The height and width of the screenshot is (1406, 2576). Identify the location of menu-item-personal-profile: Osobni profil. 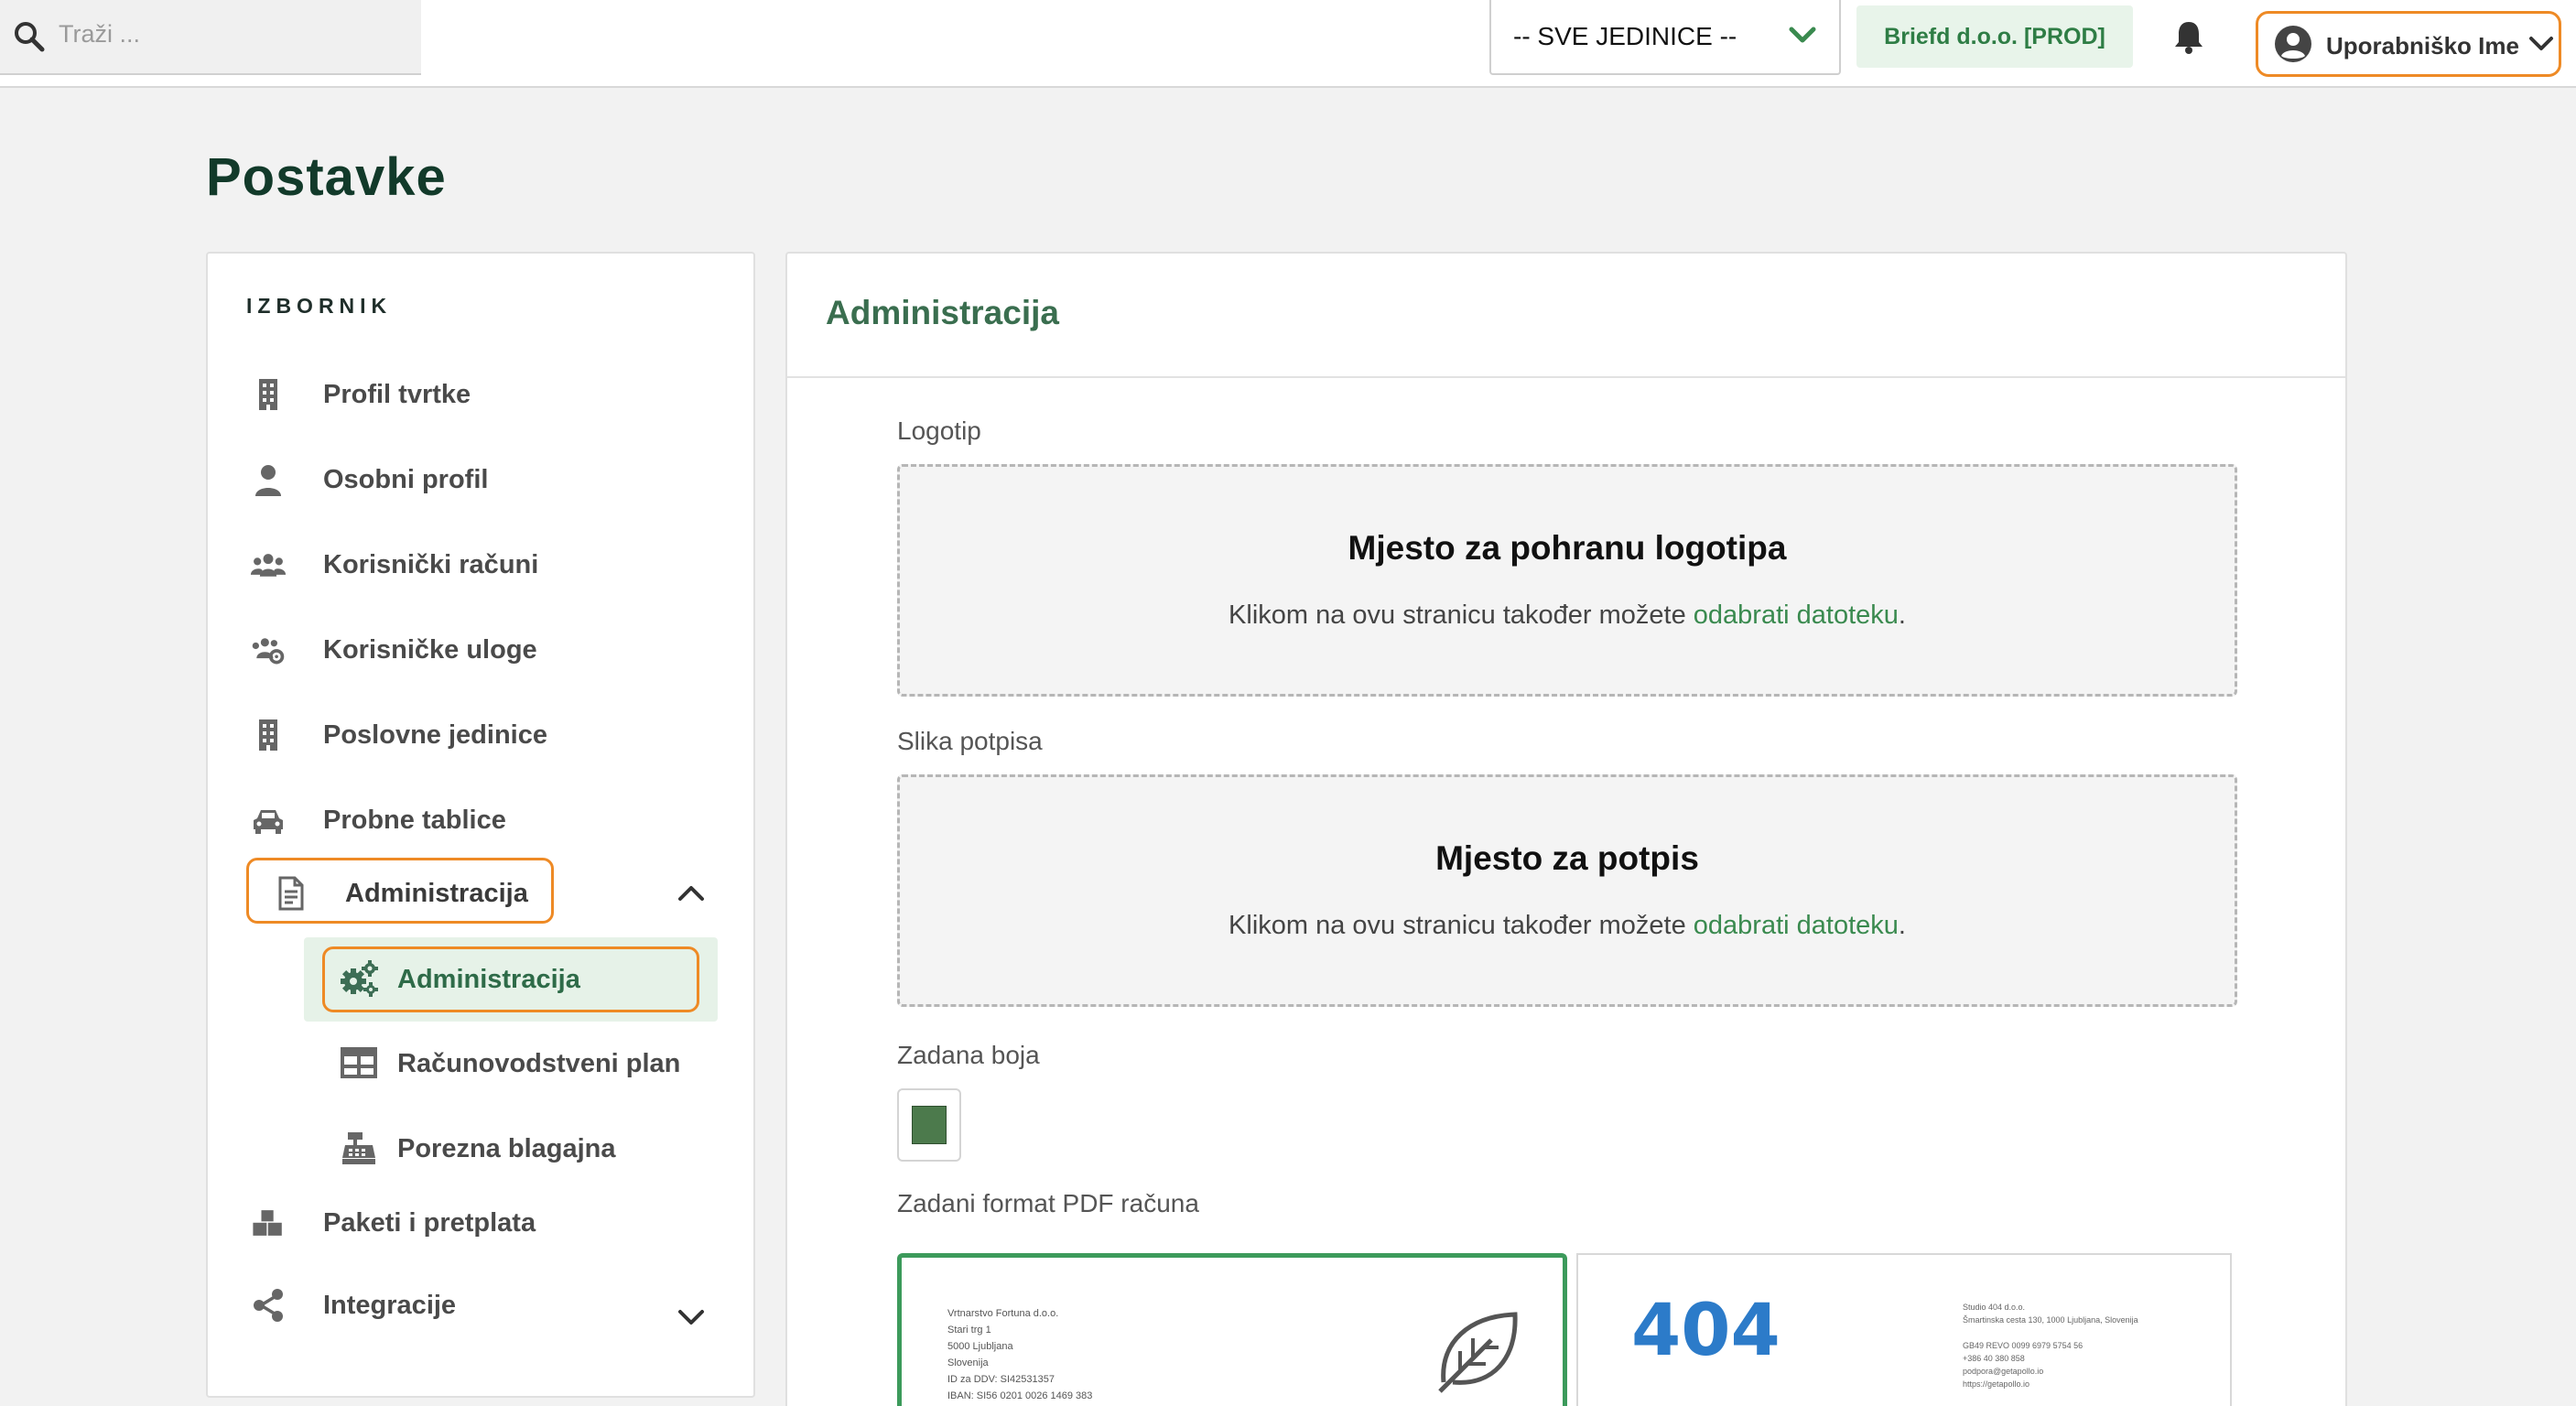
(473, 479).